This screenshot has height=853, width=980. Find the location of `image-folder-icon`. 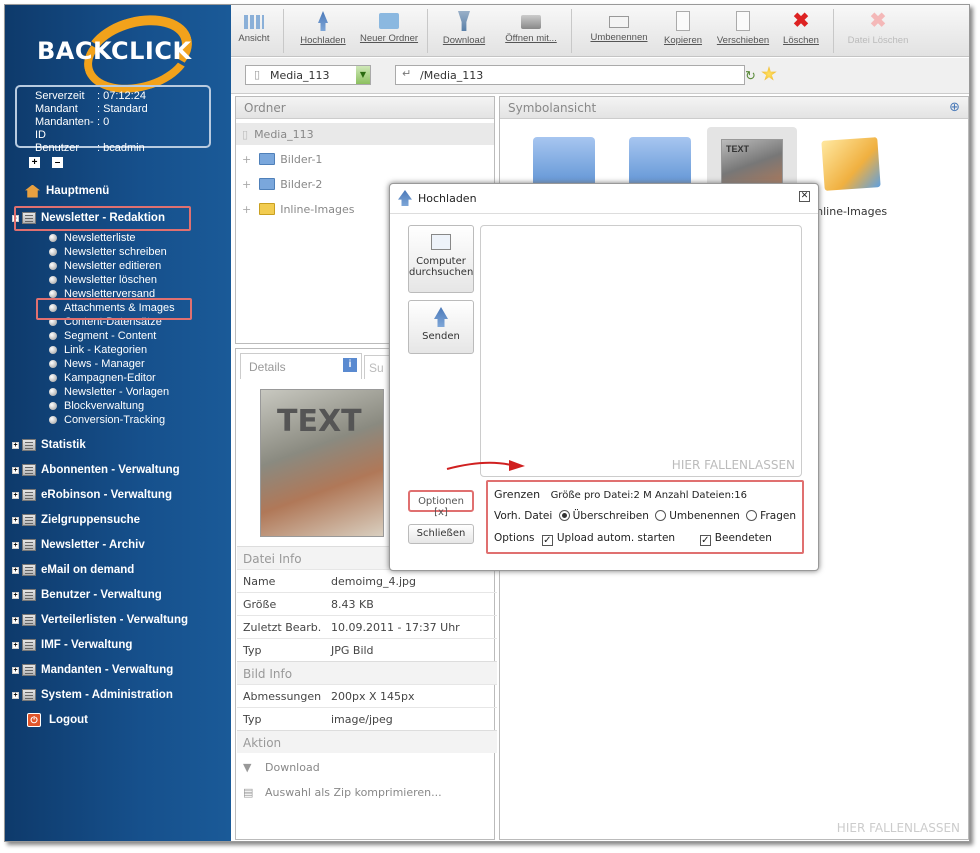

image-folder-icon is located at coordinates (851, 164).